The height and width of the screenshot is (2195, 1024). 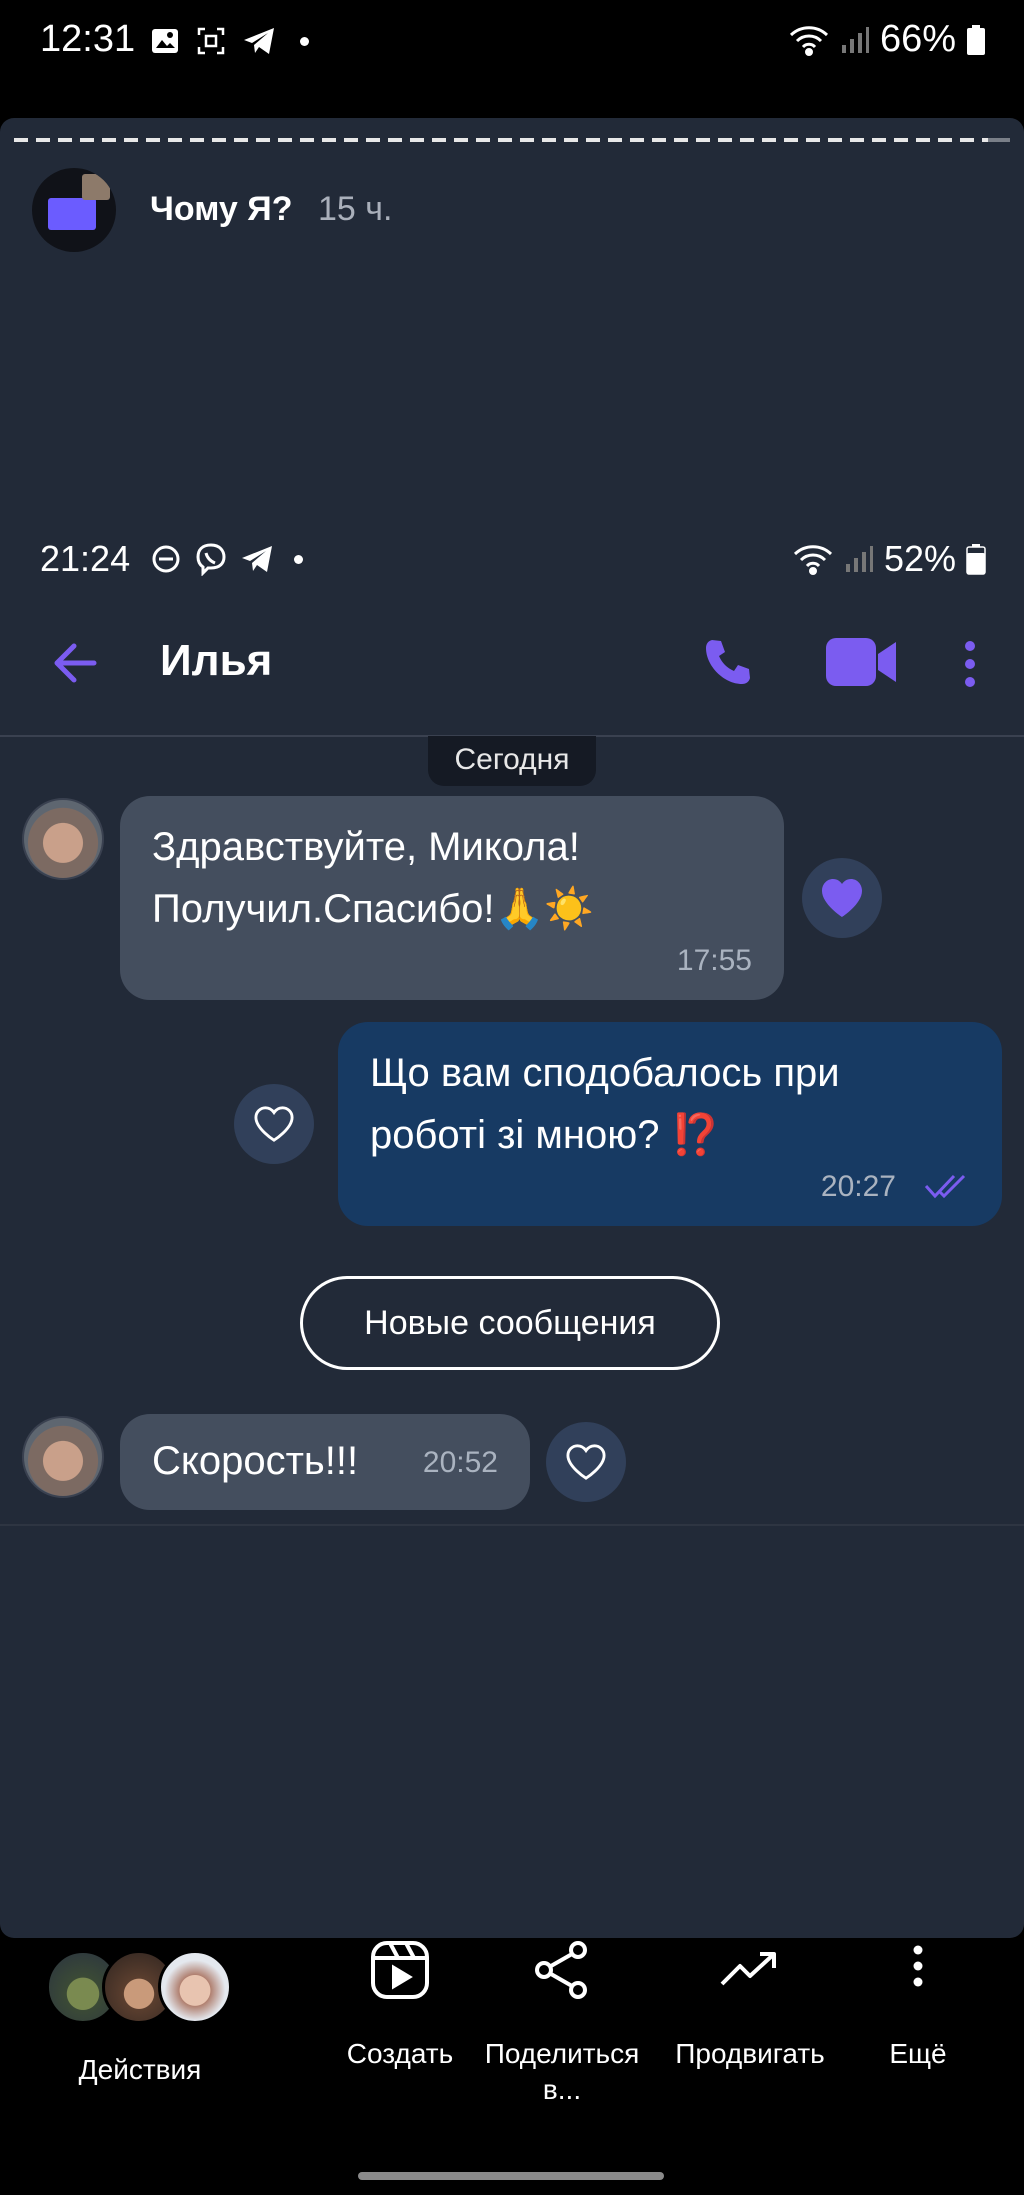 I want to click on actions-avatars, so click(x=141, y=1987).